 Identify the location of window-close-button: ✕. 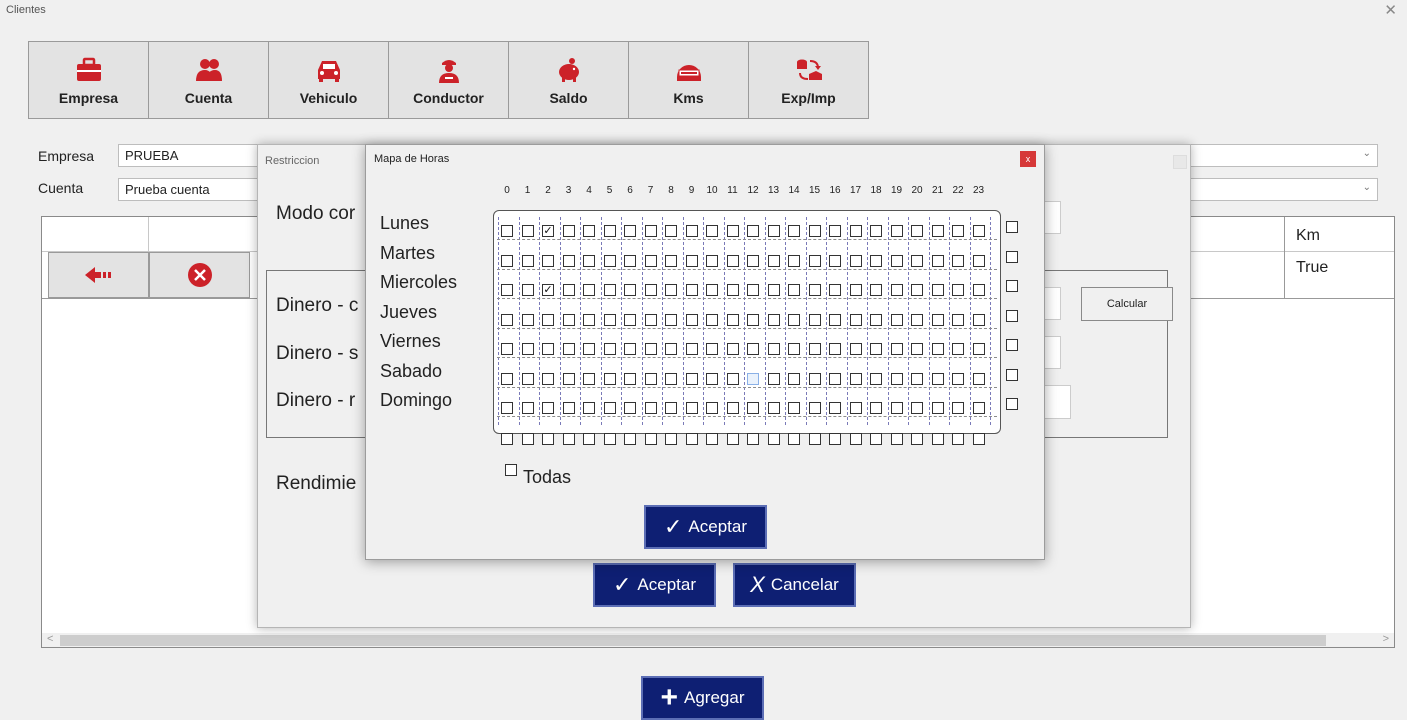
(1390, 10).